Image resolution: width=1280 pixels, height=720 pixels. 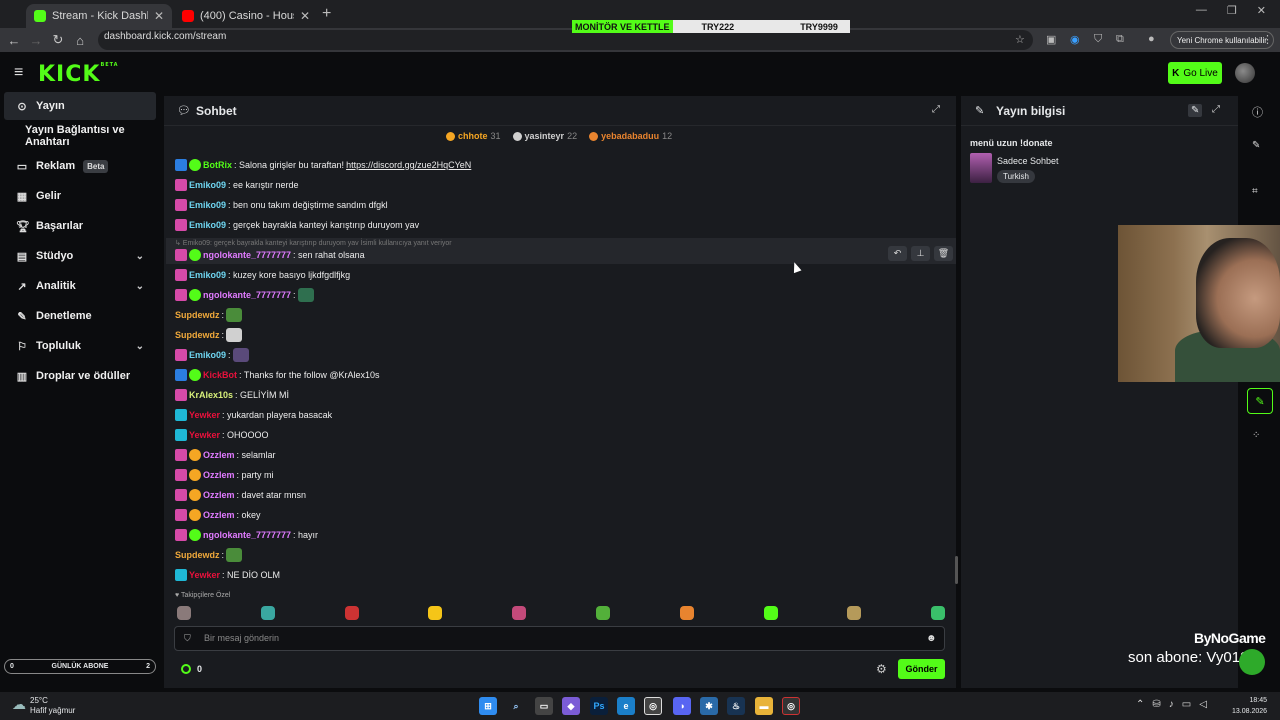 I want to click on discord-icon: ◑, so click(x=682, y=706).